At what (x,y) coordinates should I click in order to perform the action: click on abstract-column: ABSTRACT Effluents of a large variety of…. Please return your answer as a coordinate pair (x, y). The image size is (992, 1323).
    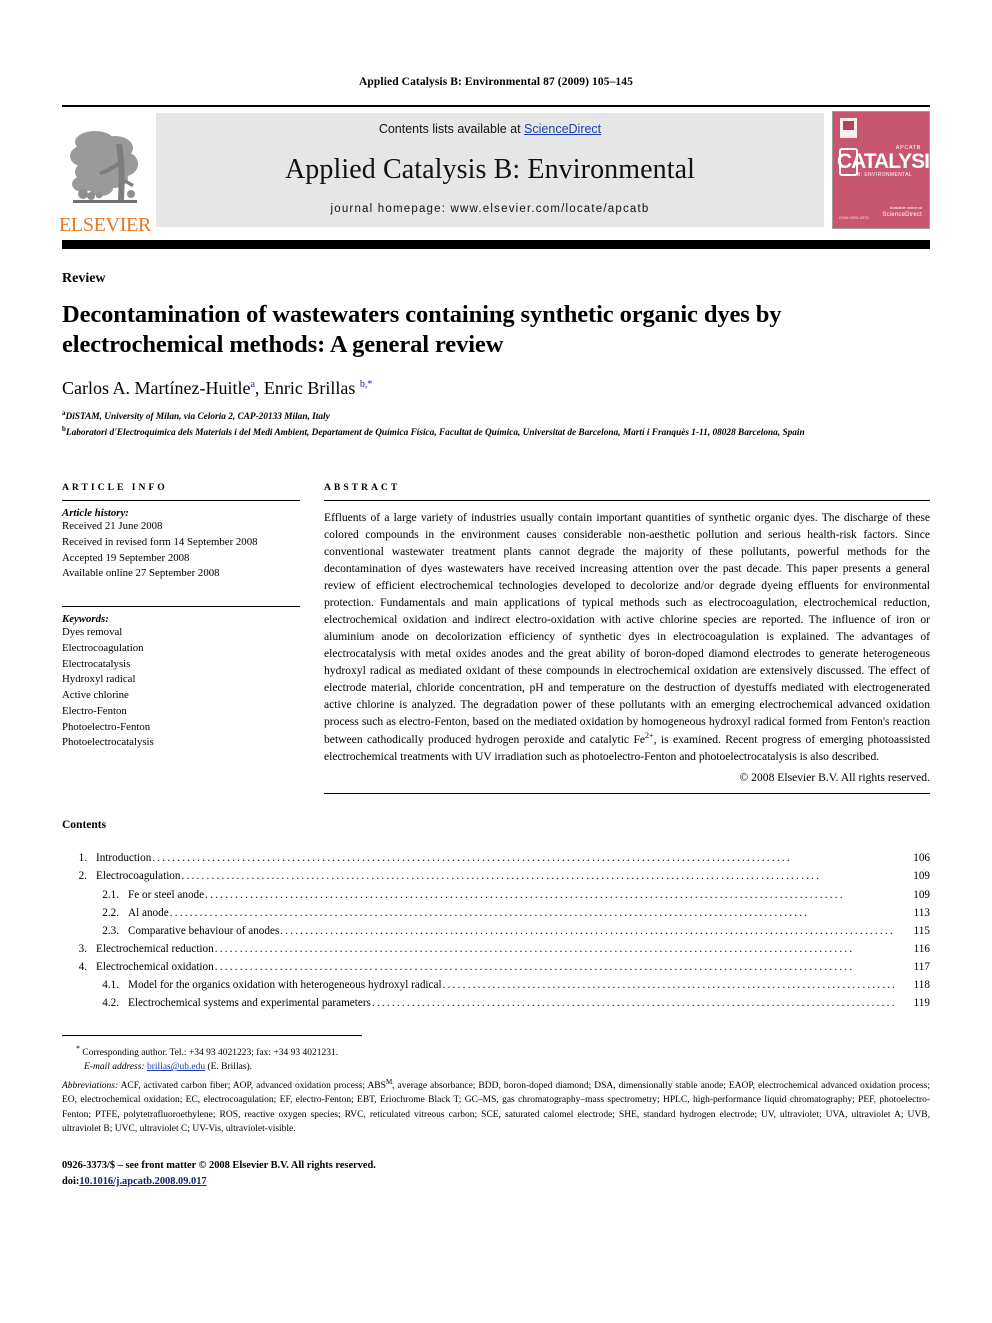
    Looking at the image, I should click on (627, 638).